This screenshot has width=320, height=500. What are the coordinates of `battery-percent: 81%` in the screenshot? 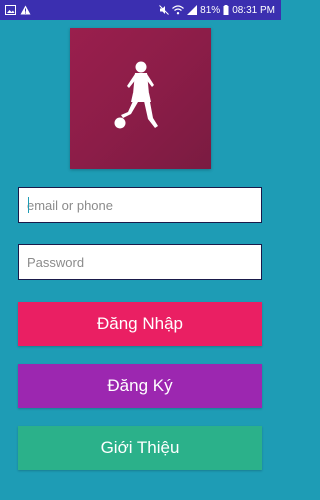 It's located at (210, 10).